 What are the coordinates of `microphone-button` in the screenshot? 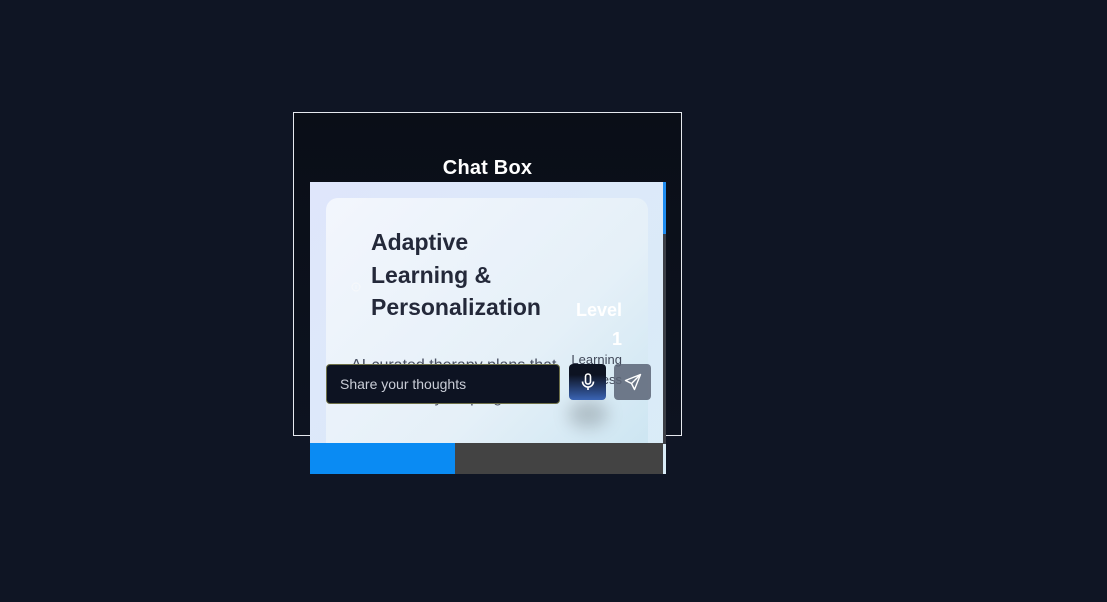 It's located at (587, 382).